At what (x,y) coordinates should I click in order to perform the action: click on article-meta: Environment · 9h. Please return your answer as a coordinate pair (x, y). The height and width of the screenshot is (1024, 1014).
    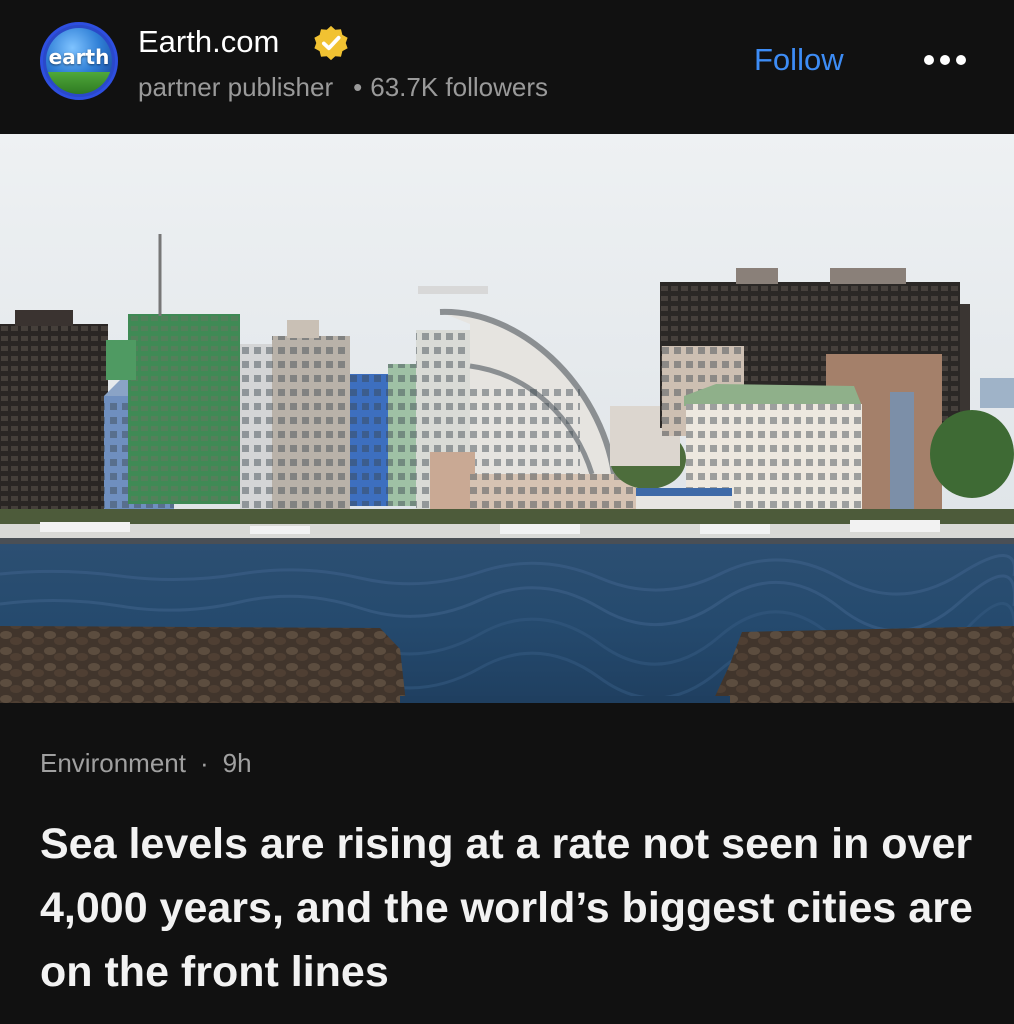
    Looking at the image, I should click on (146, 763).